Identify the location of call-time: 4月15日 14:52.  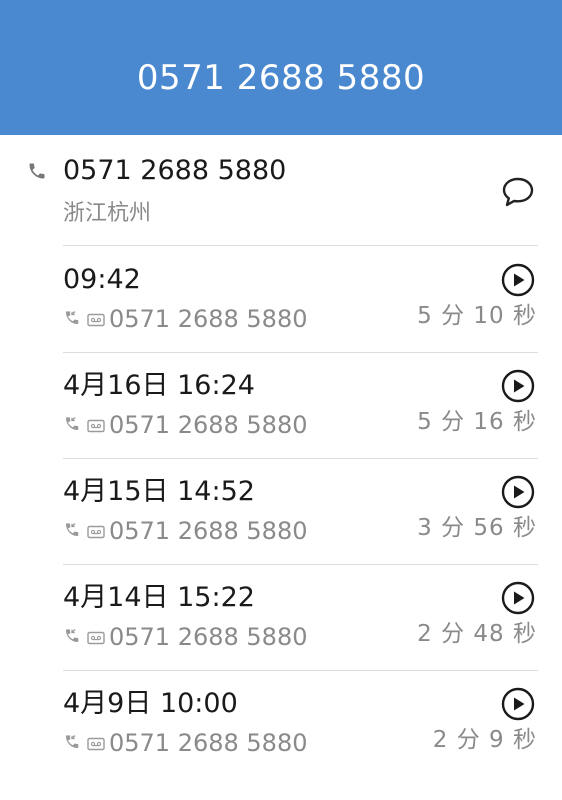
(159, 491).